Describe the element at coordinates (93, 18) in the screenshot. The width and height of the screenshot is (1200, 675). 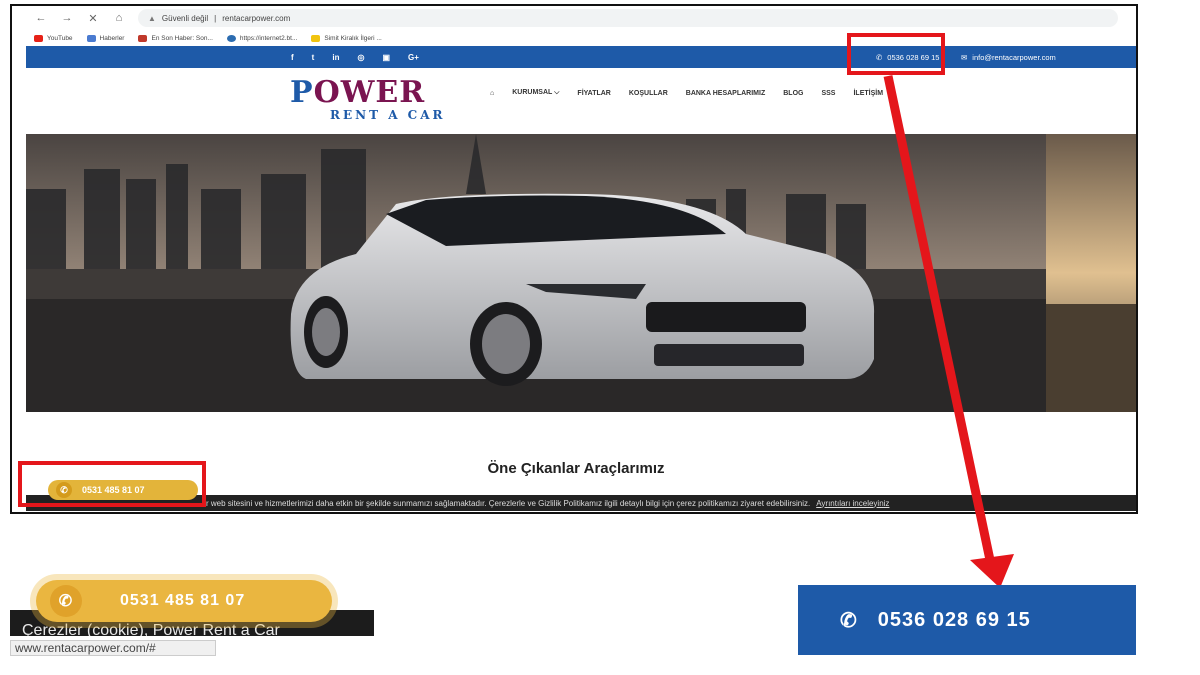
I see `reload-icon: ✕` at that location.